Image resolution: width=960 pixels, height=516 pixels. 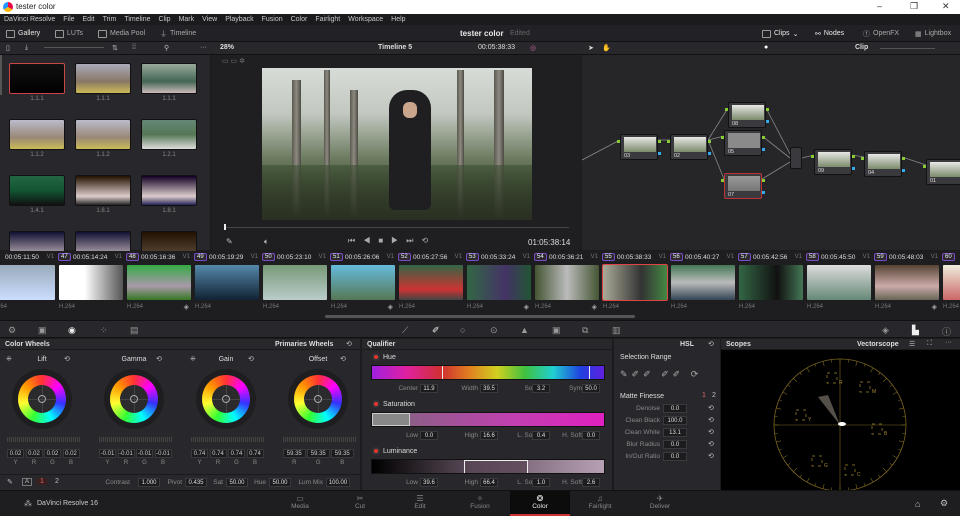 What do you see at coordinates (946, 6) in the screenshot?
I see `close-icon: ✕` at bounding box center [946, 6].